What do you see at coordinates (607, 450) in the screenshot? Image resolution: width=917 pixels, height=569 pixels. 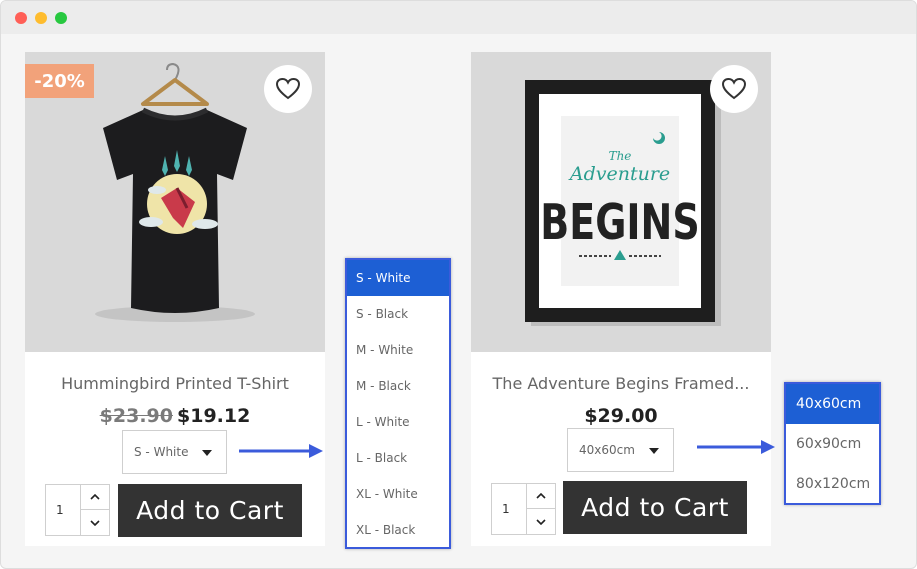 I see `variant-select-value: 40x60cm` at bounding box center [607, 450].